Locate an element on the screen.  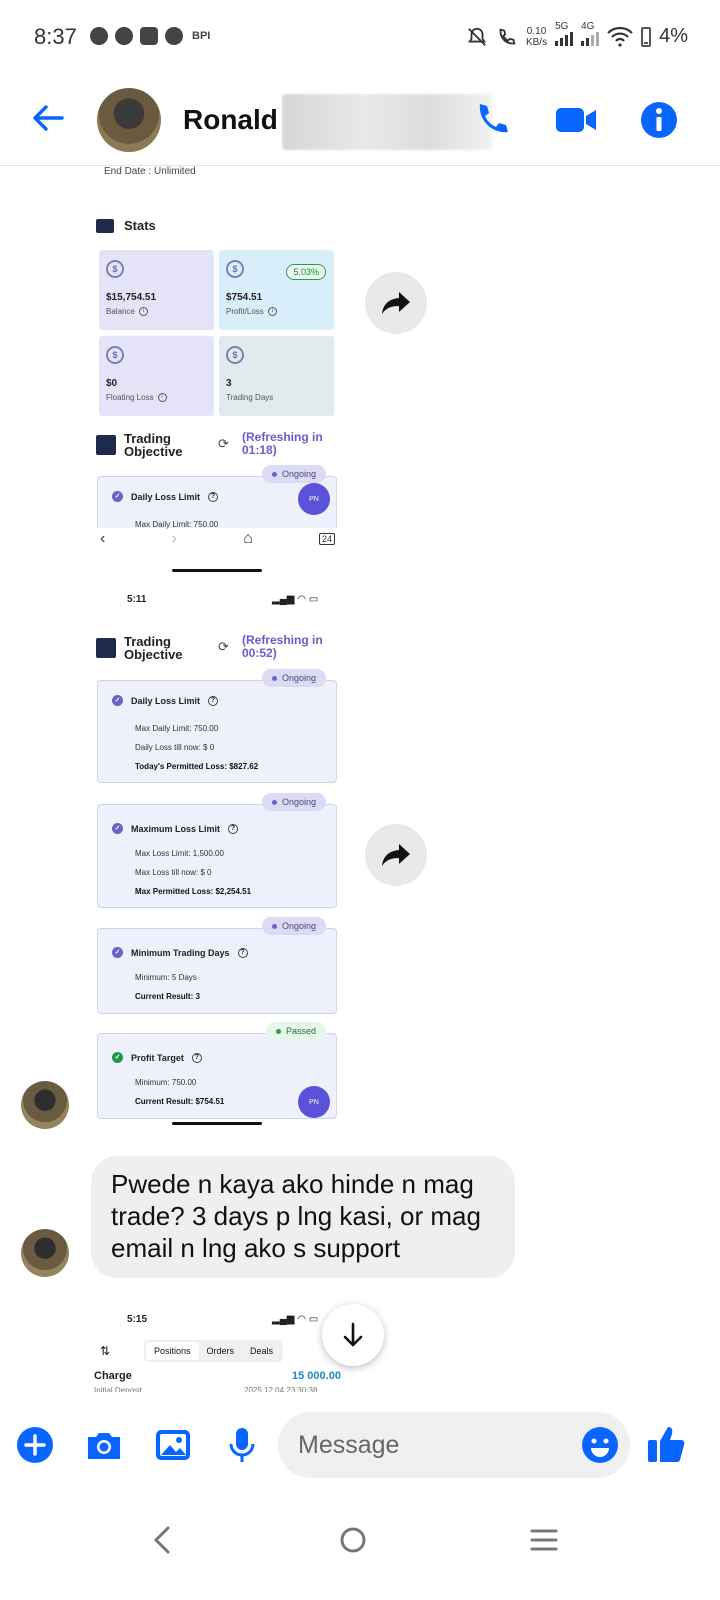
stat-value: $0 is located at coordinates (112, 383).